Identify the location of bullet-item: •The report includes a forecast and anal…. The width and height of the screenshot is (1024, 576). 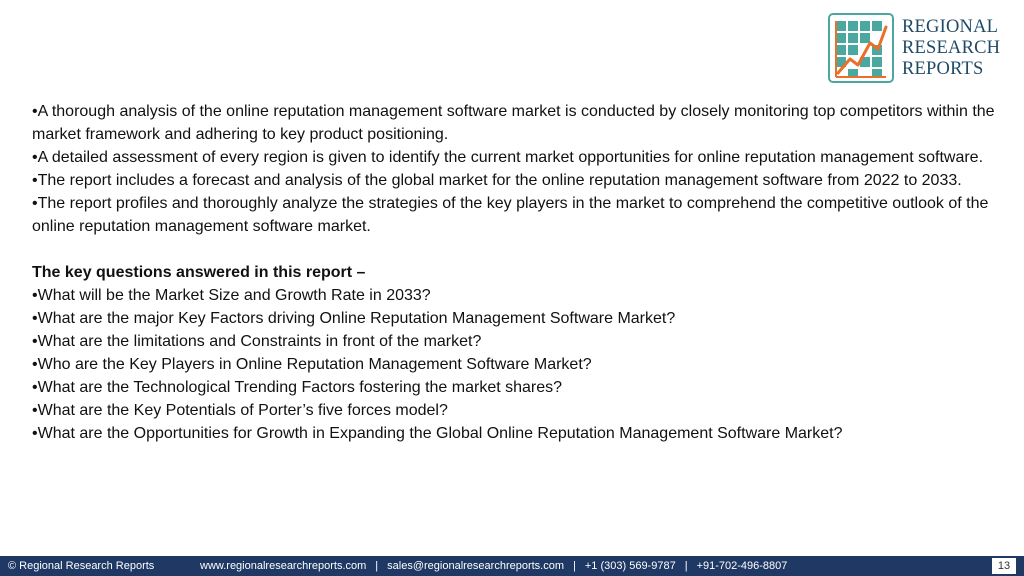
(497, 180).